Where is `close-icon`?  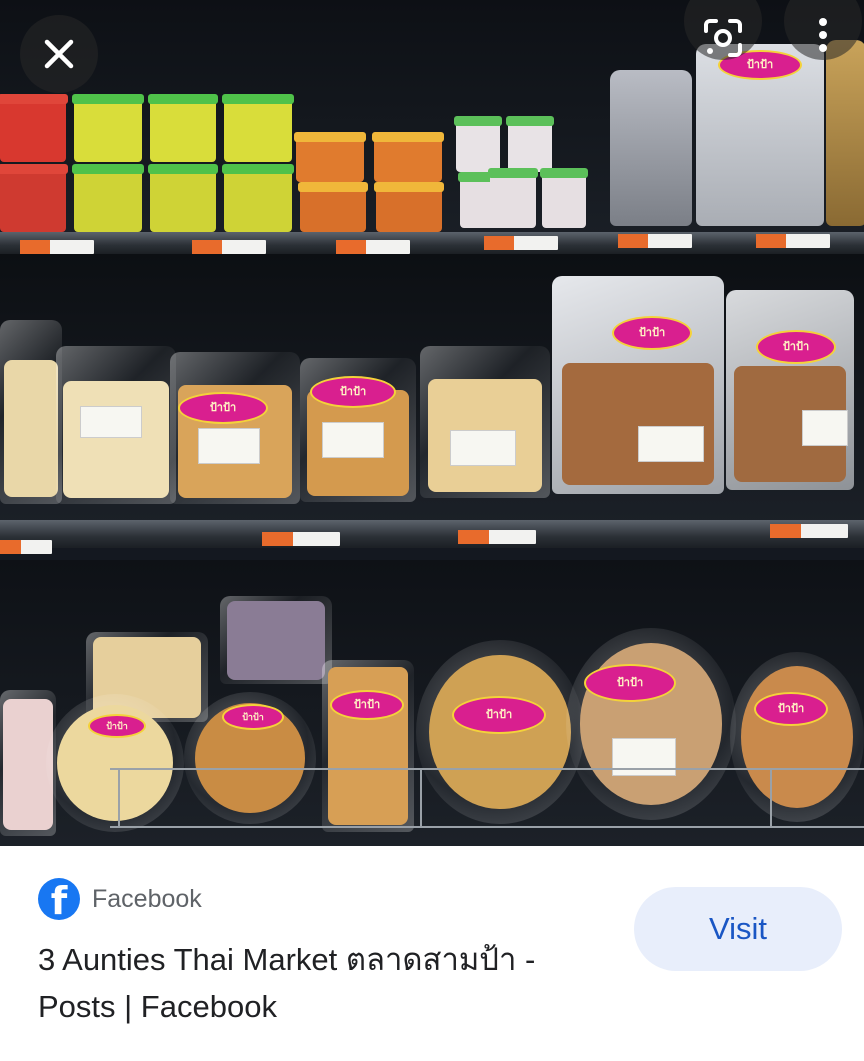
close-icon is located at coordinates (59, 54).